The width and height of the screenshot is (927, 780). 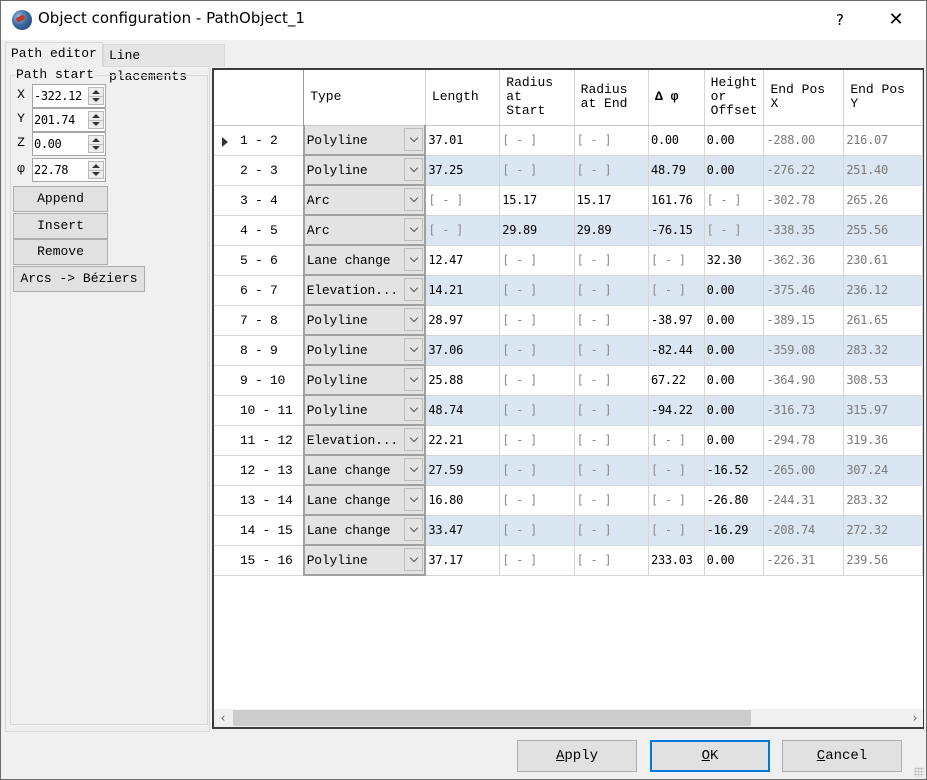 I want to click on row-header: 14 - 15, so click(x=259, y=530).